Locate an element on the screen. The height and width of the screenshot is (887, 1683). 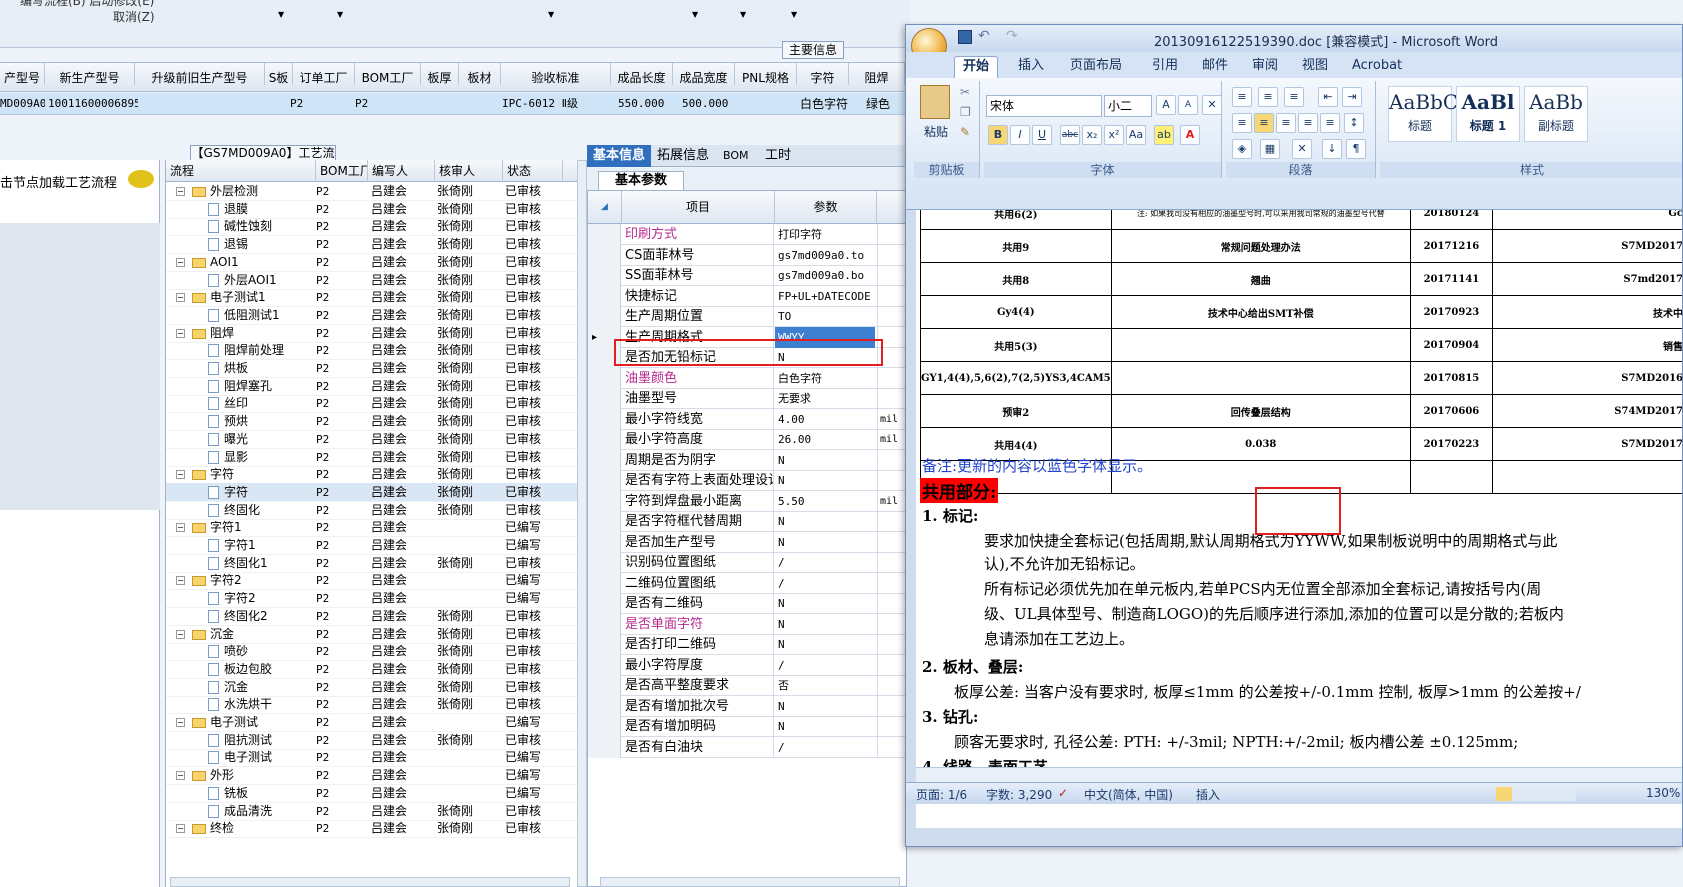
clear-format-icon: ✕ is located at coordinates (1212, 105).